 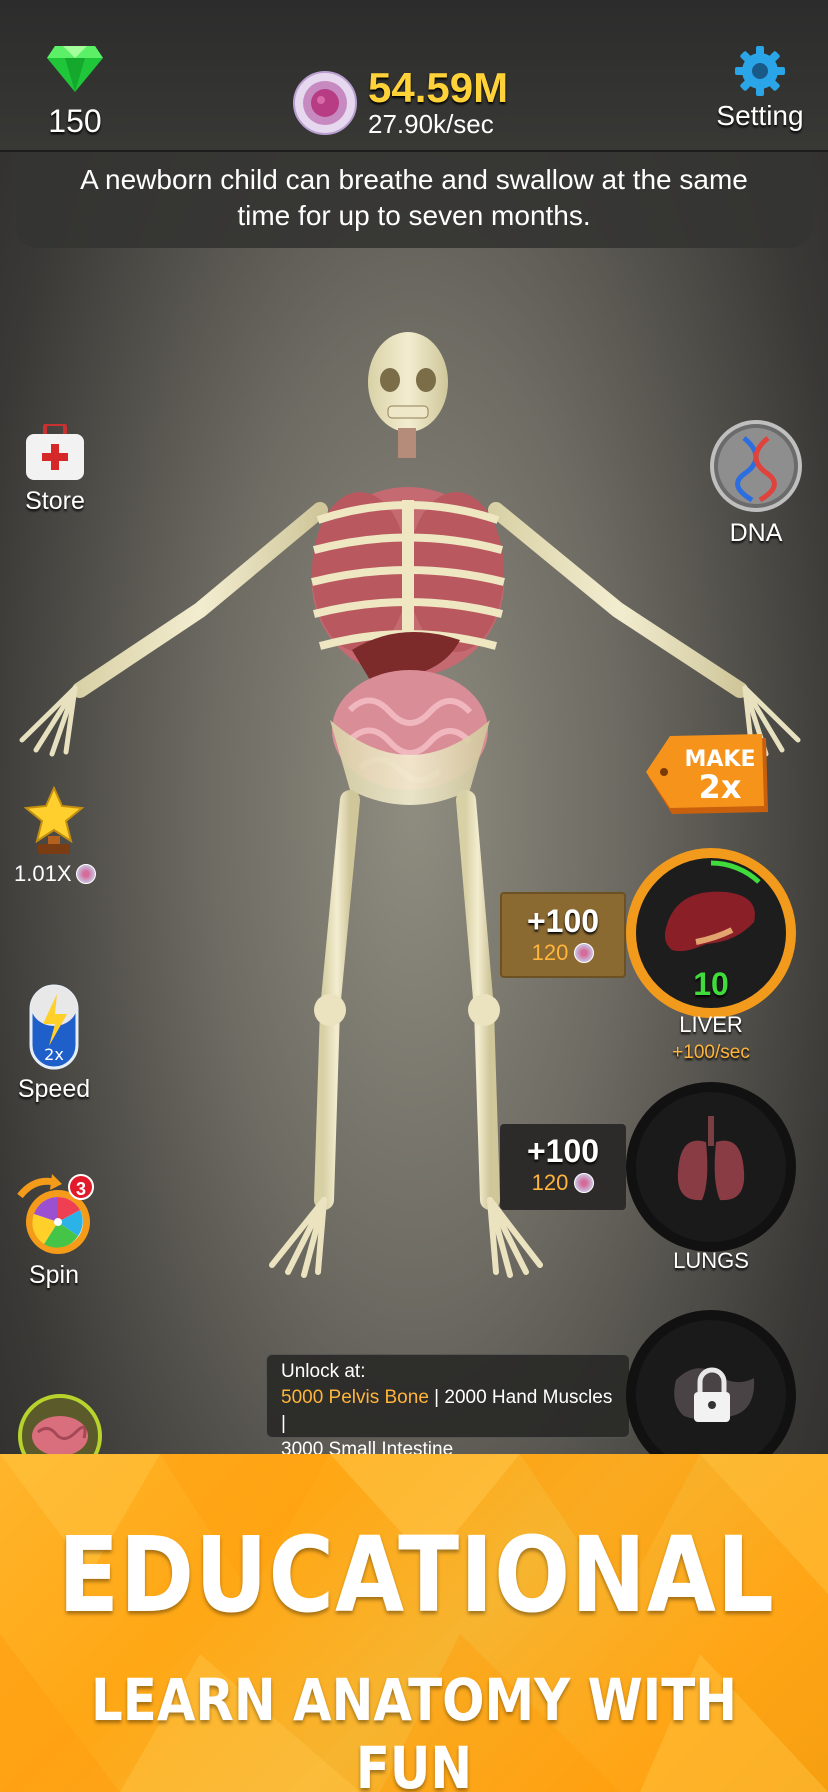 What do you see at coordinates (756, 533) in the screenshot?
I see `dna-label: DNA` at bounding box center [756, 533].